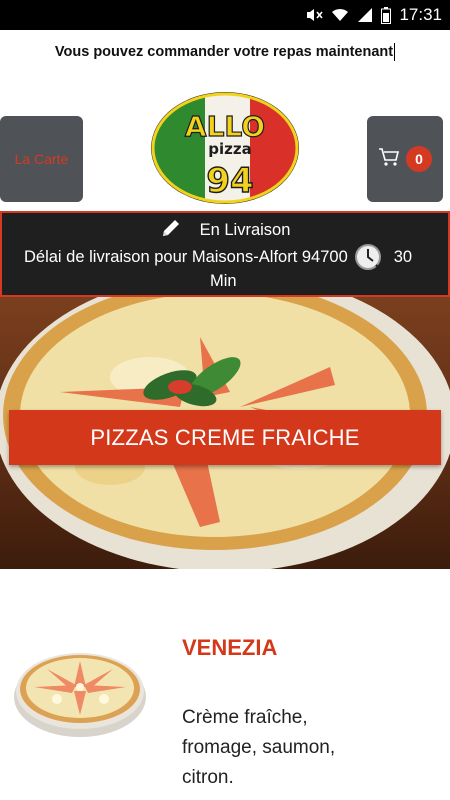  I want to click on cart-button: 0, so click(405, 159).